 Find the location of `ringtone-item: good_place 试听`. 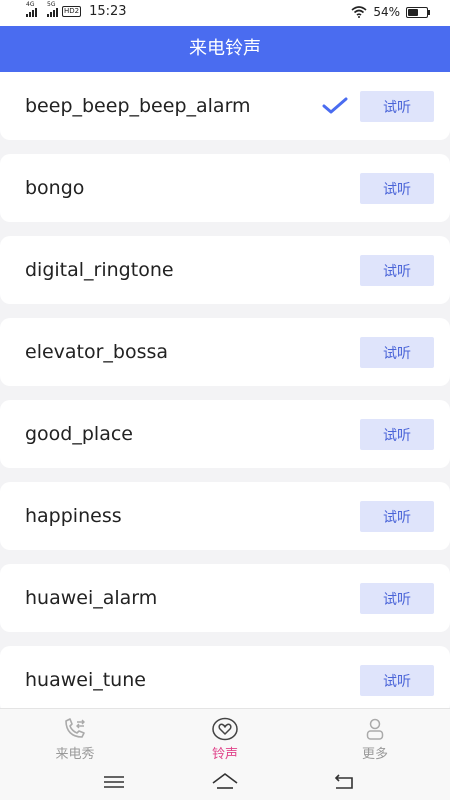

ringtone-item: good_place 试听 is located at coordinates (225, 434).